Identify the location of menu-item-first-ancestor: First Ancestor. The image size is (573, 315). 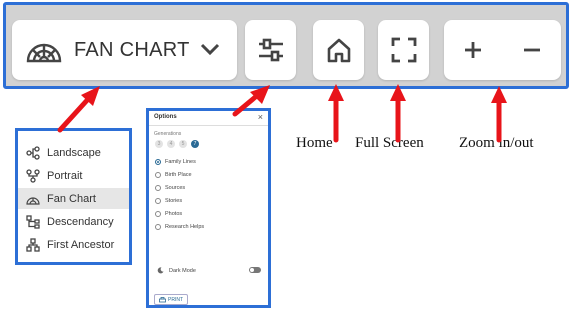
(73, 244).